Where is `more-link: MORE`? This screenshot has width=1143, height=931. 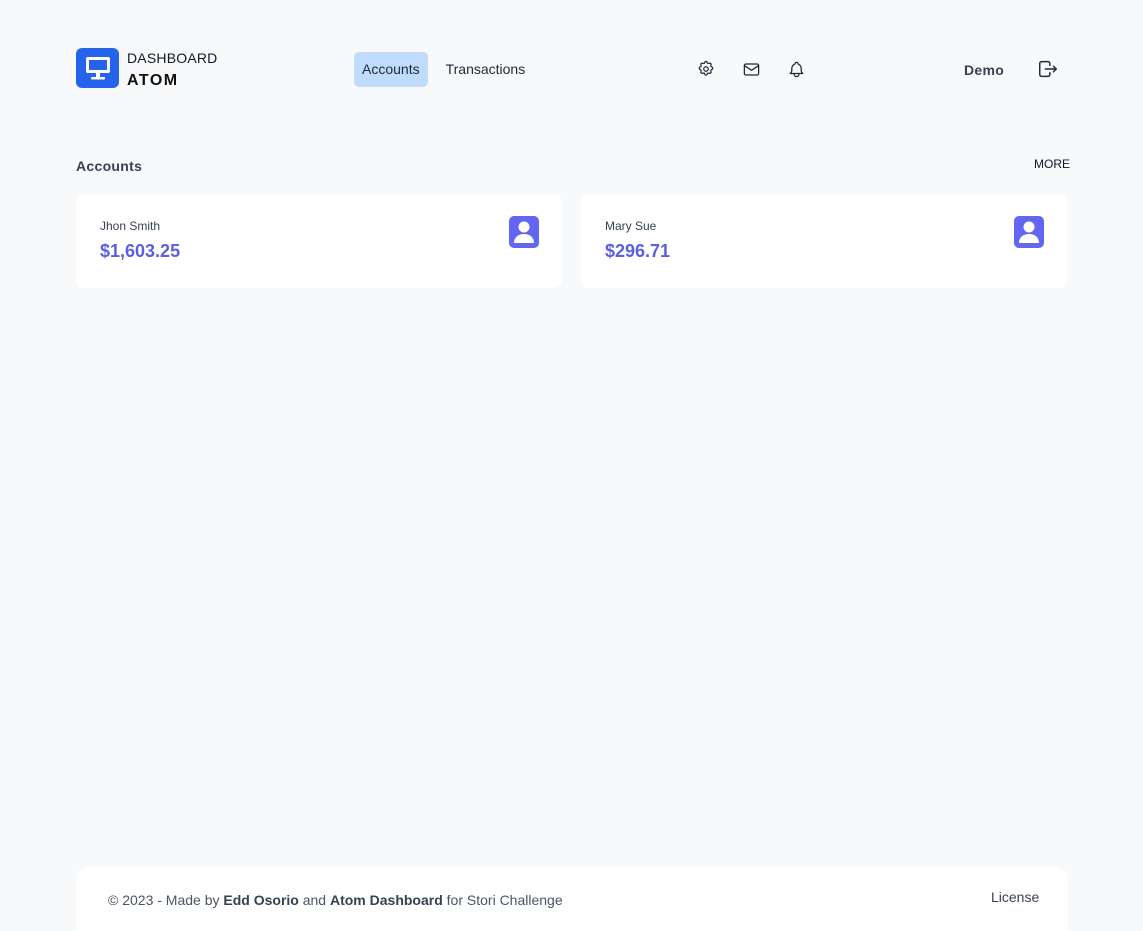
more-link: MORE is located at coordinates (1052, 164).